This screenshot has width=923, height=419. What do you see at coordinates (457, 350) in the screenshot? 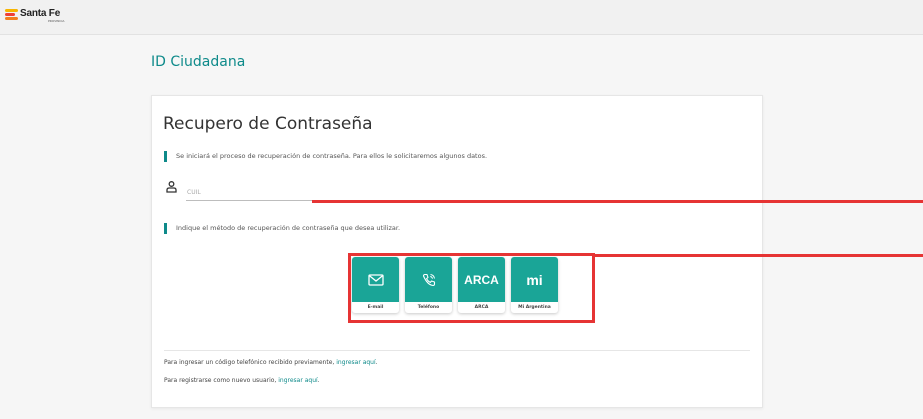
I see `divider` at bounding box center [457, 350].